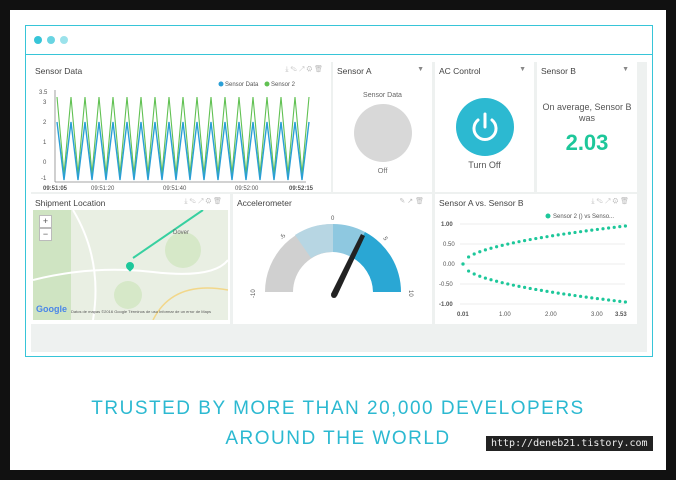 This screenshot has height=480, width=676. Describe the element at coordinates (45, 103) in the screenshot. I see `y-tick: 3` at that location.